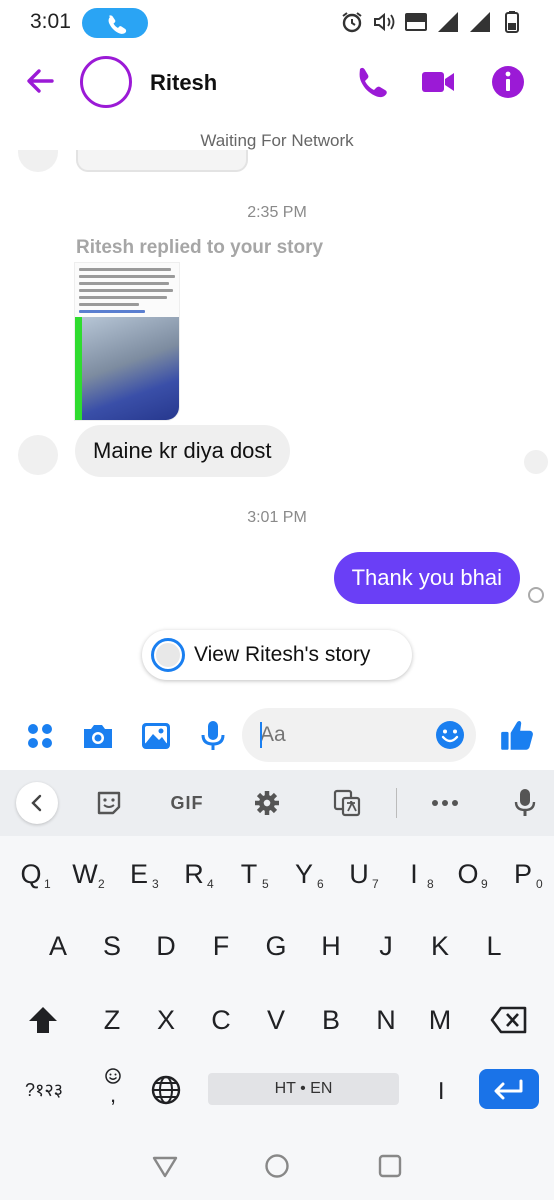 The width and height of the screenshot is (554, 1200). What do you see at coordinates (113, 1094) in the screenshot?
I see `comma-label: ,` at bounding box center [113, 1094].